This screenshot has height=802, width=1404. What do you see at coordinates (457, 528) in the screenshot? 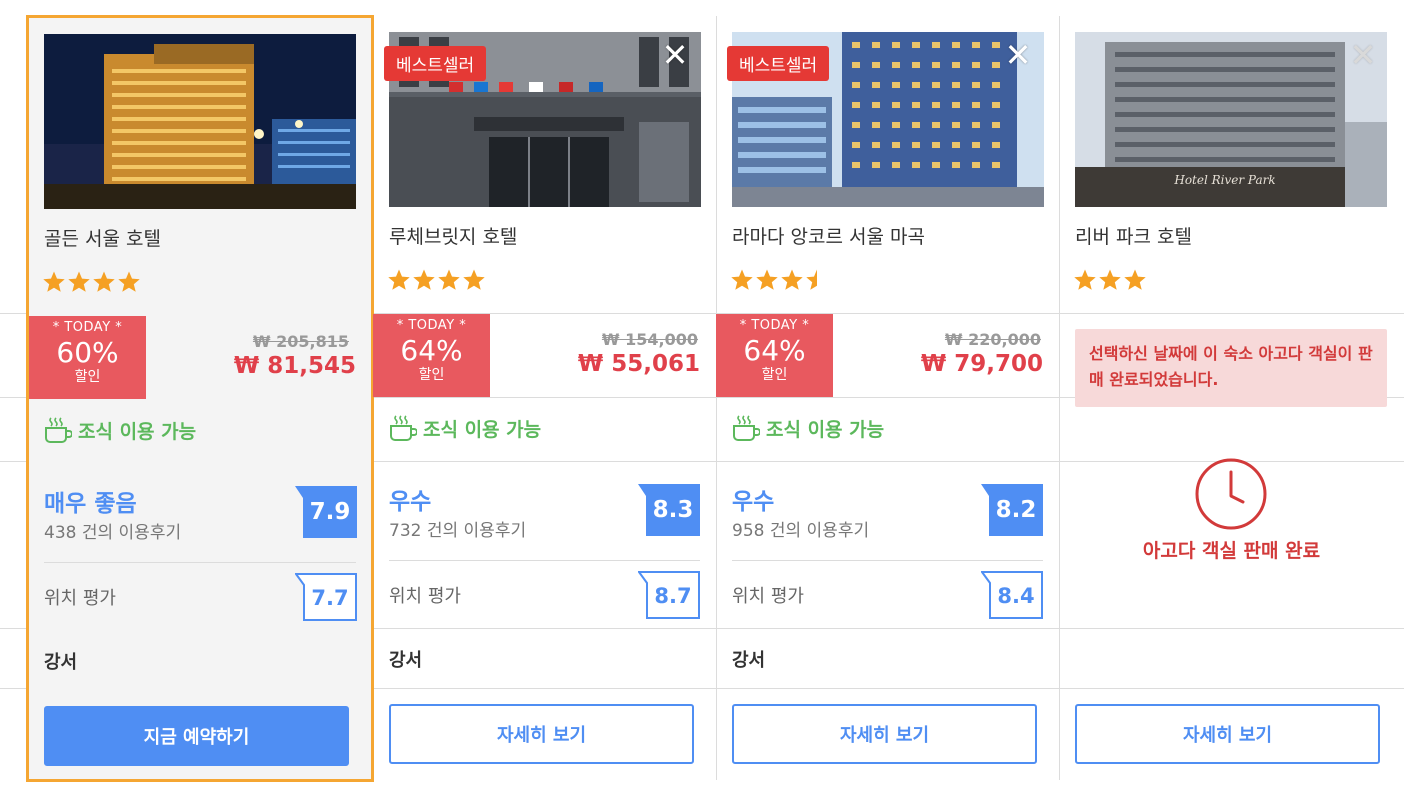
I see `review-count: 732 건의 이용후기` at bounding box center [457, 528].